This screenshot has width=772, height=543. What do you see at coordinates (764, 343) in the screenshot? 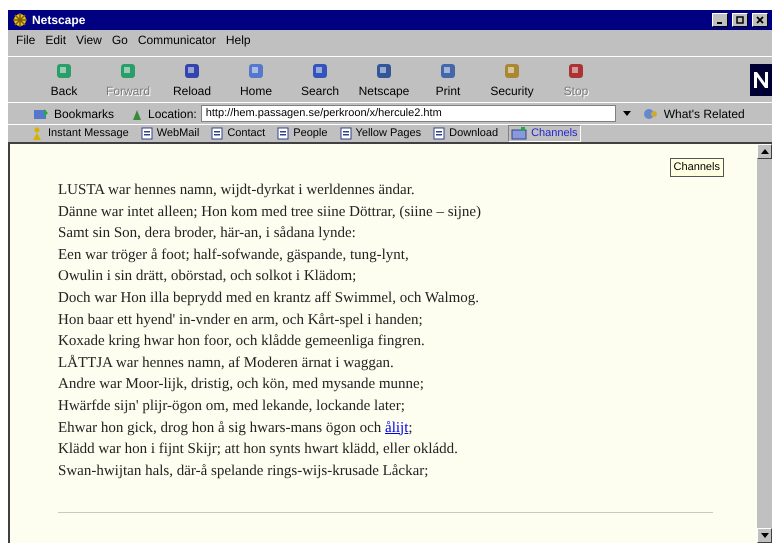
I see `scrollbar` at bounding box center [764, 343].